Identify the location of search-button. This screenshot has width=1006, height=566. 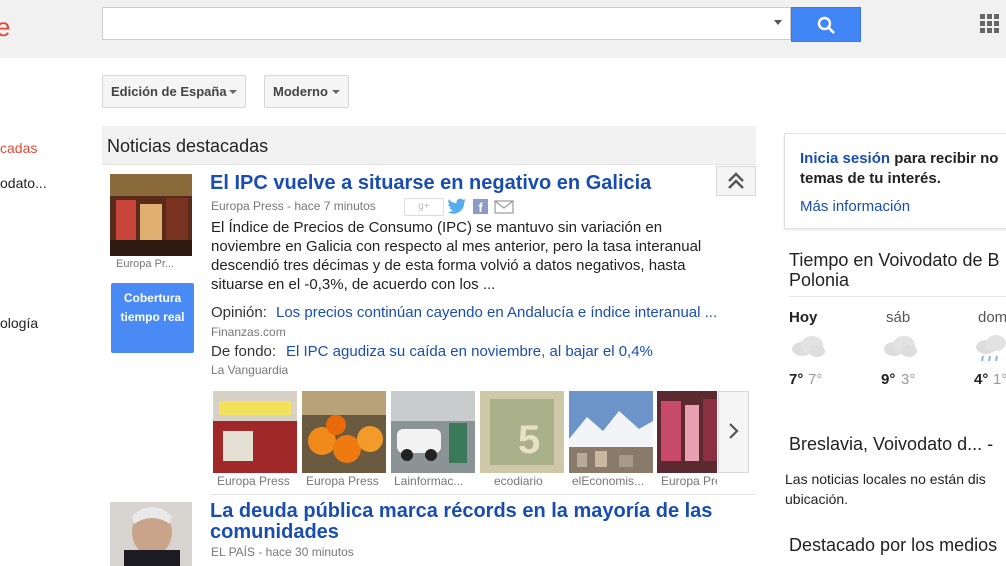
(826, 24).